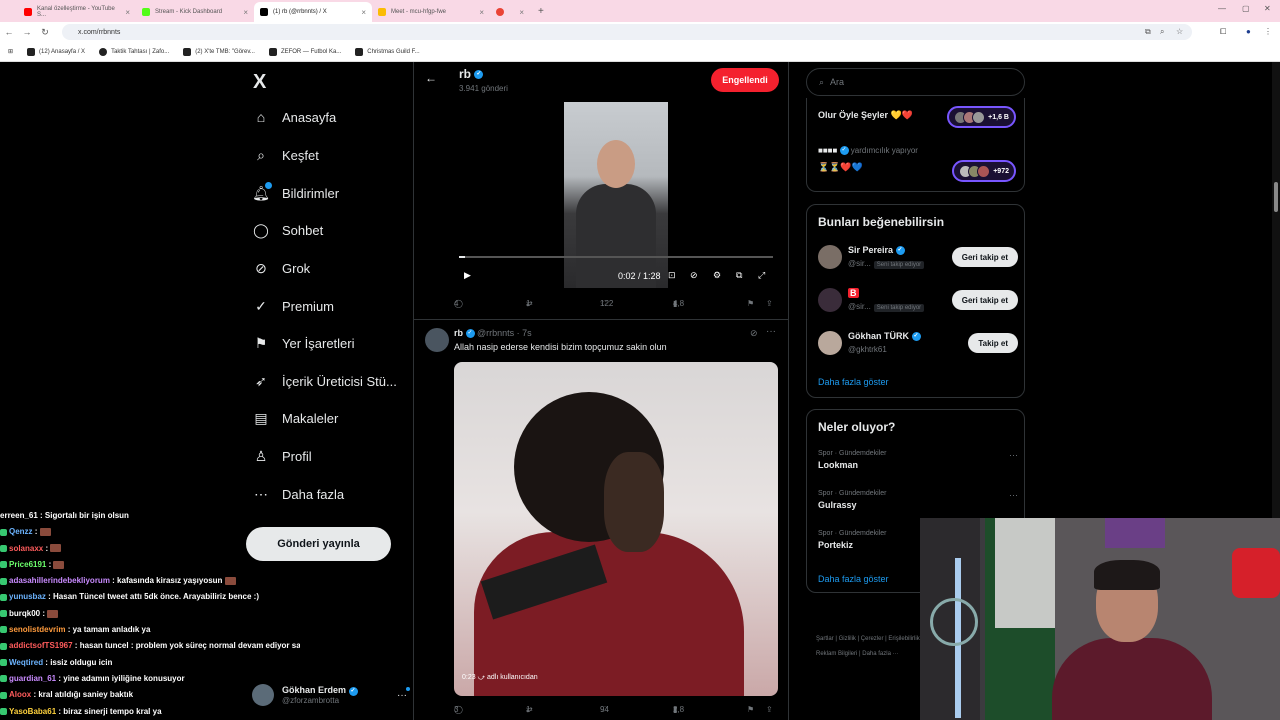 Image resolution: width=1280 pixels, height=720 pixels. What do you see at coordinates (288, 230) in the screenshot?
I see `nav-chat: ◯ Sohbet` at bounding box center [288, 230].